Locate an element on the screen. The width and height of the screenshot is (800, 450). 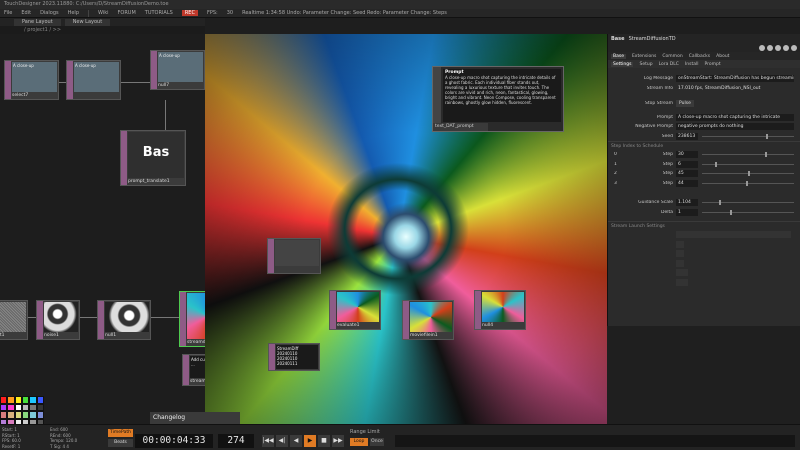
menu-file: File is located at coordinates (8, 13).